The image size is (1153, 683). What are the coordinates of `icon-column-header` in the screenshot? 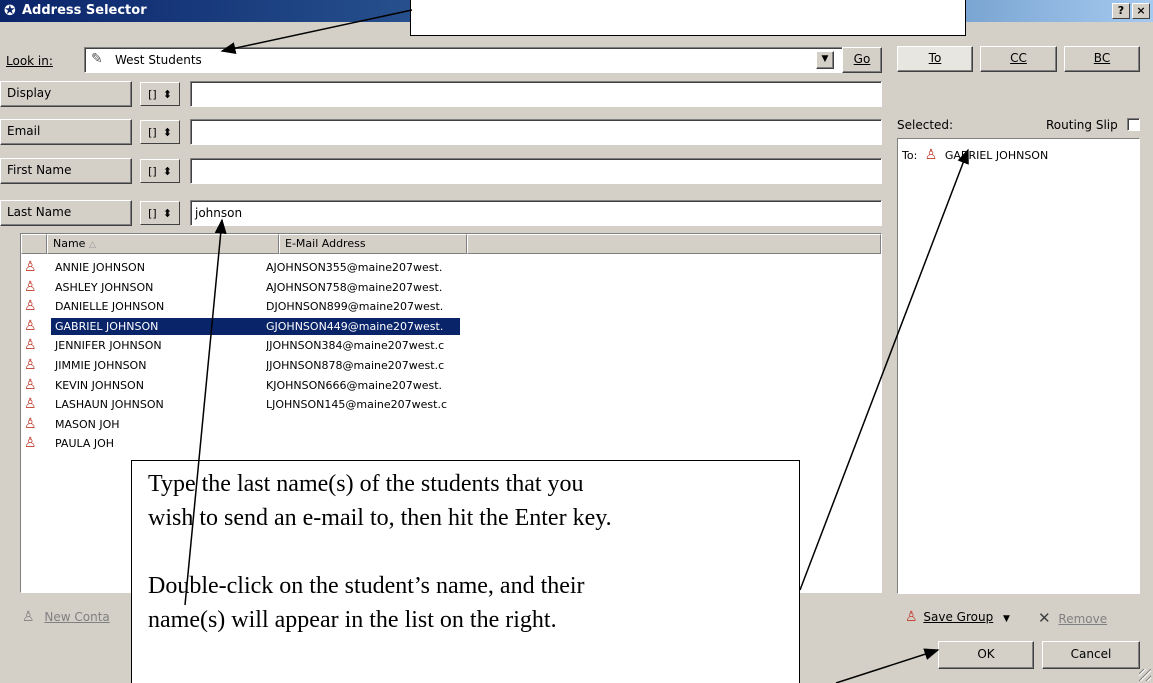 It's located at (34, 244).